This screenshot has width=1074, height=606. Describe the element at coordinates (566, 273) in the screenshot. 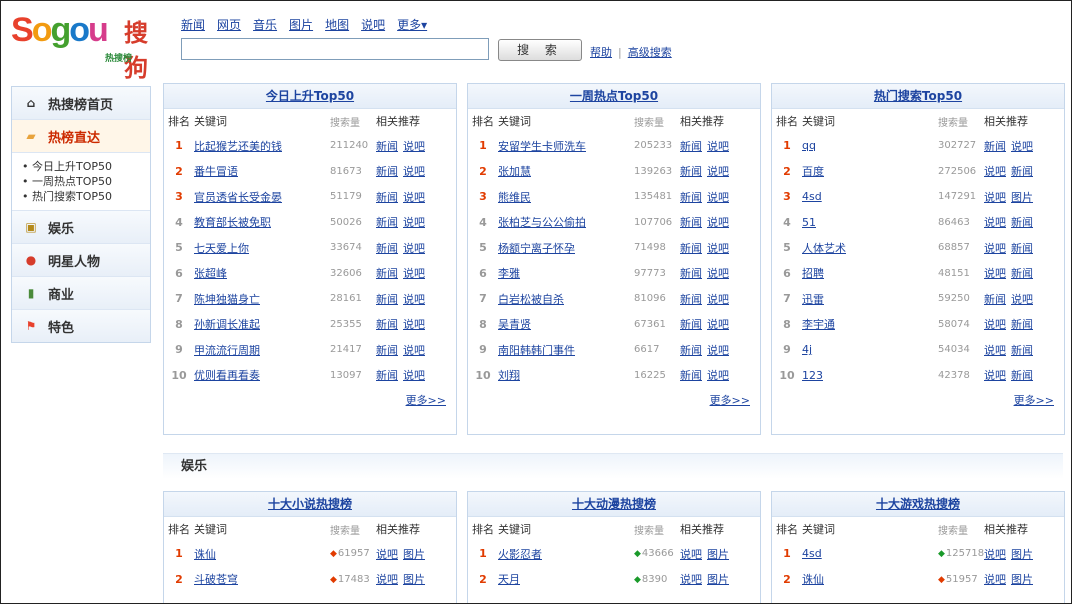

I see `row-keyword: 李雅` at that location.